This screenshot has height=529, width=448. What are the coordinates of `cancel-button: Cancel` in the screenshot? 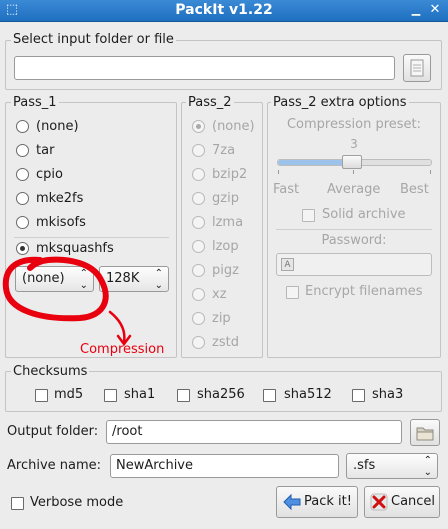 It's located at (402, 502).